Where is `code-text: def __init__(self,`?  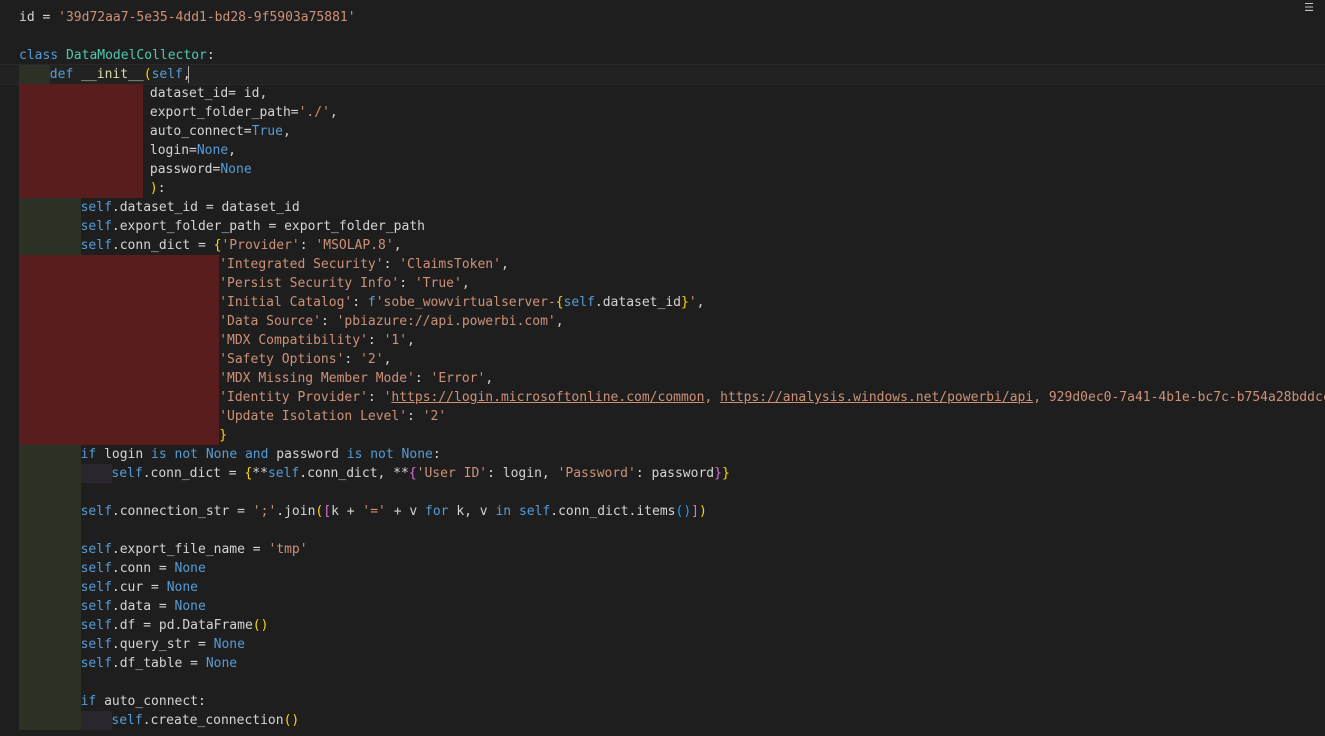
code-text: def __init__(self, is located at coordinates (120, 74).